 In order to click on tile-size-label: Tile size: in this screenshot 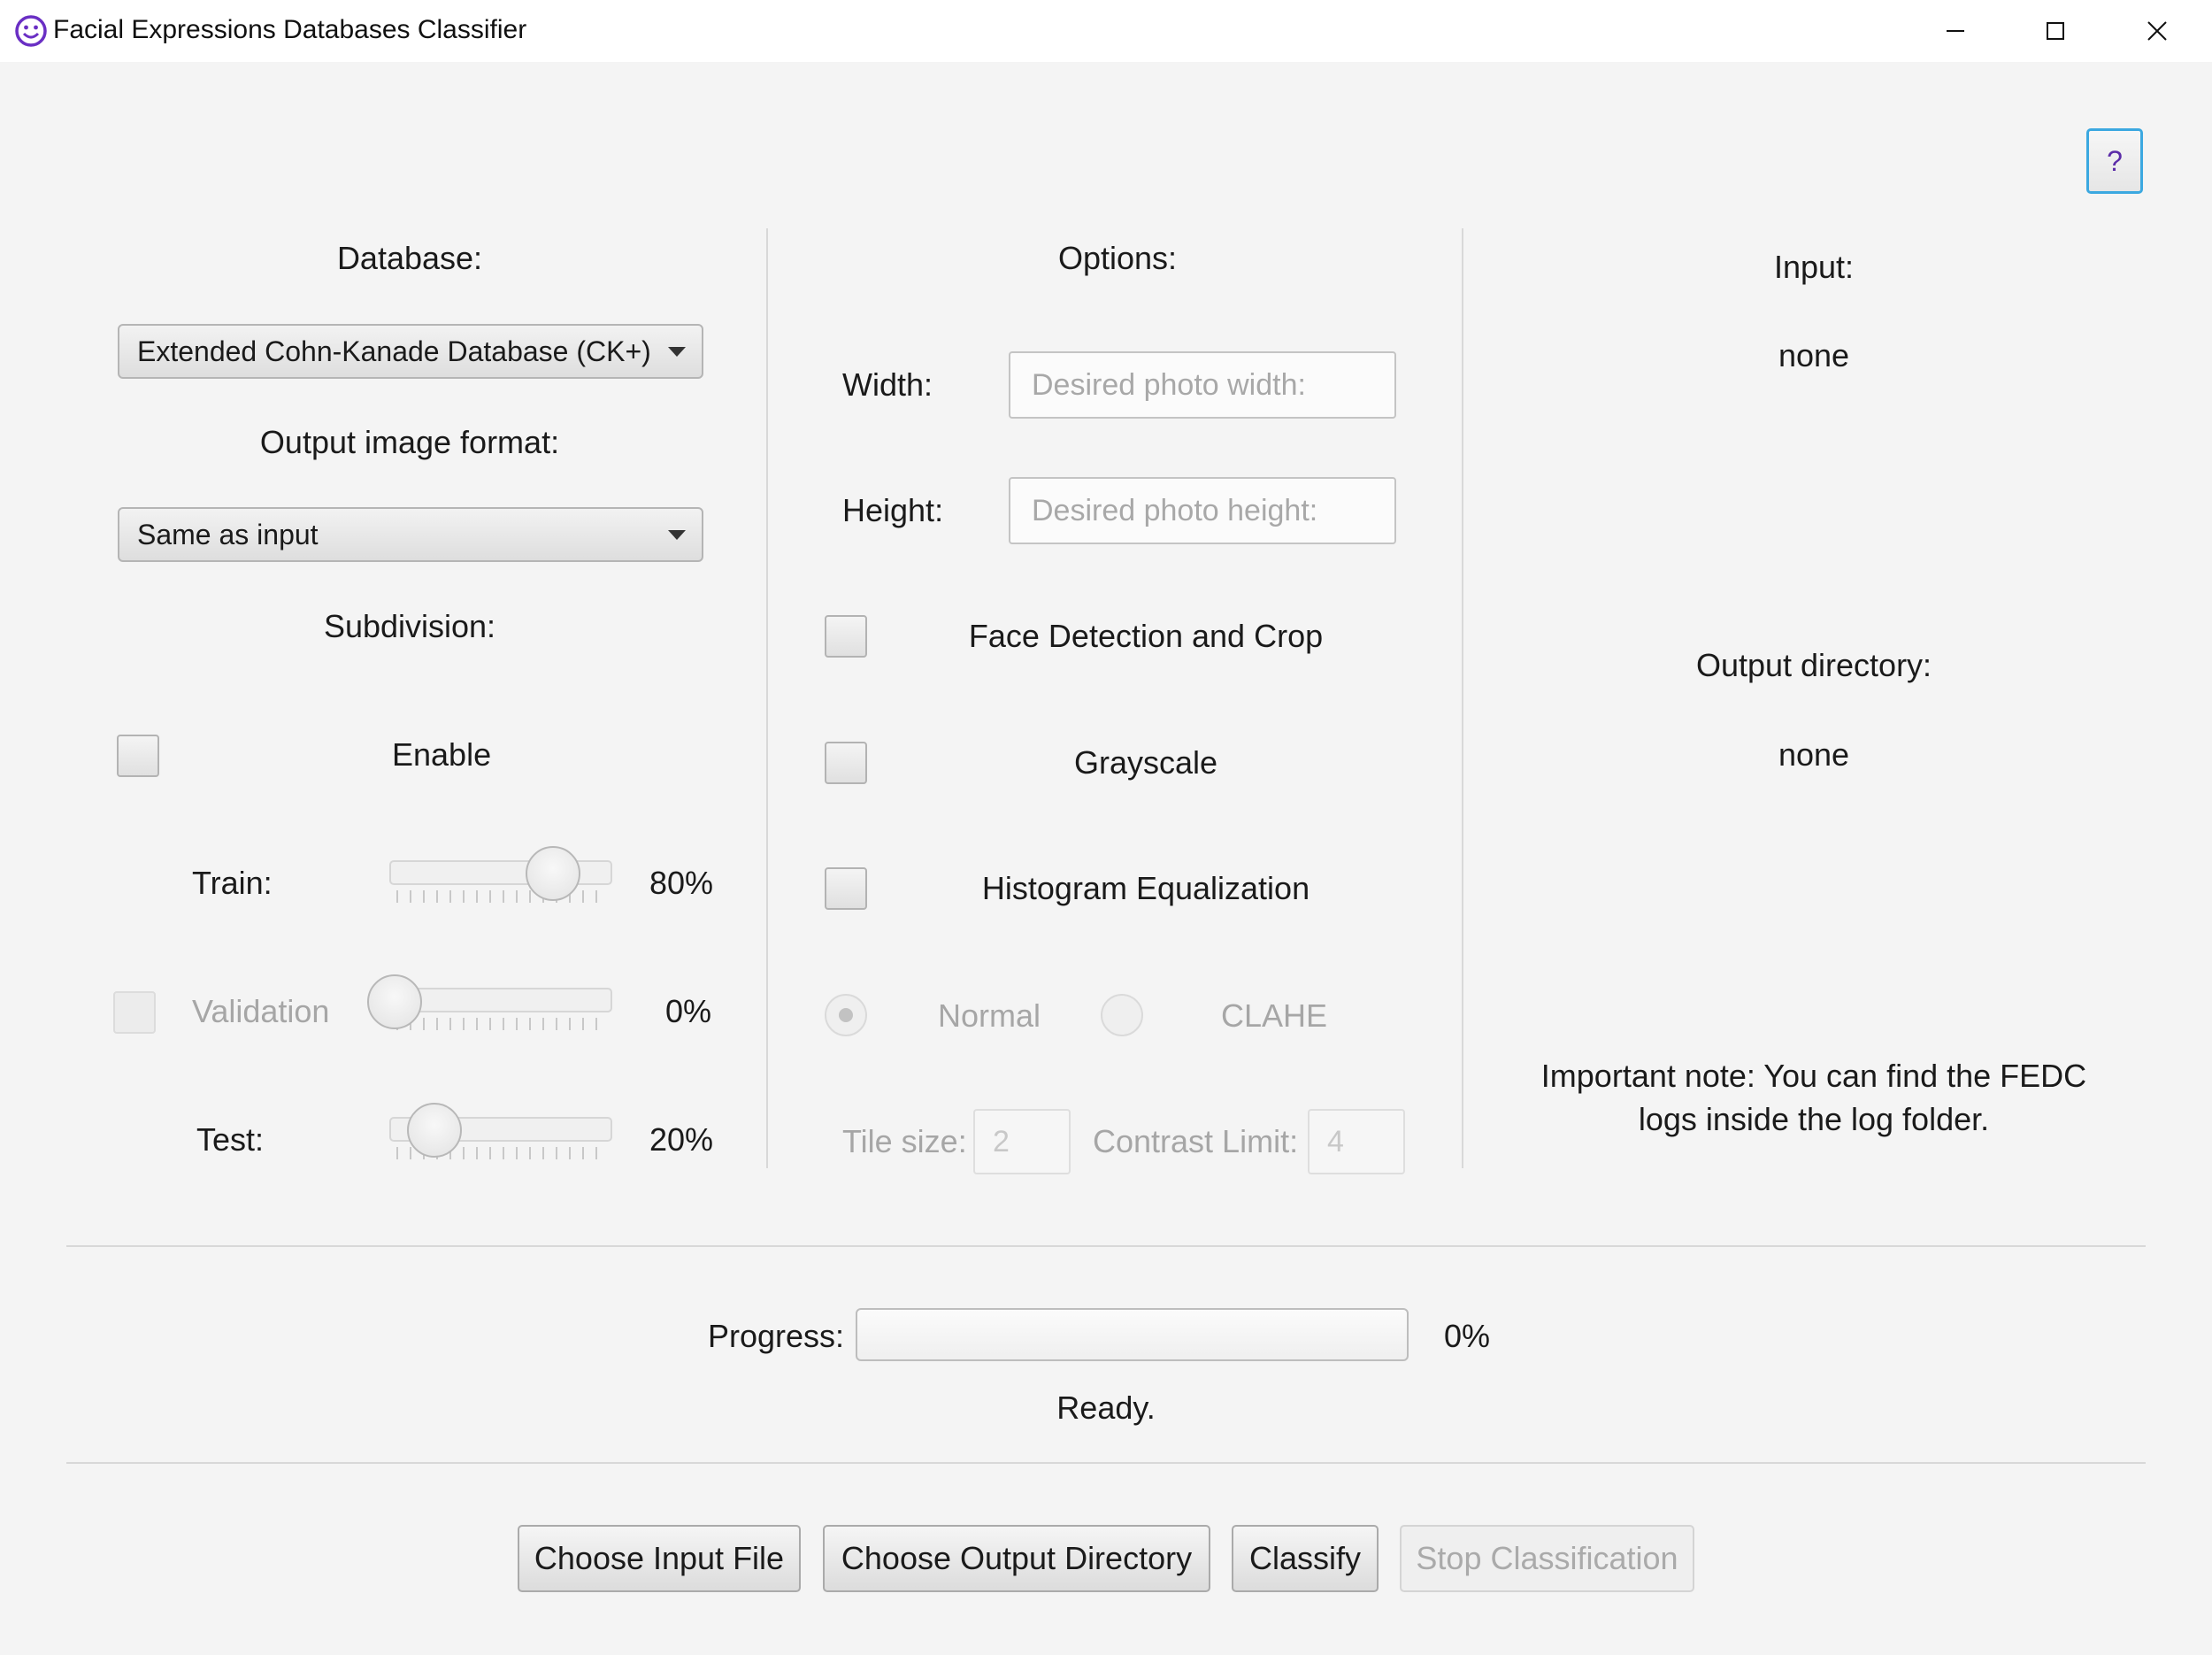, I will do `click(905, 1141)`.